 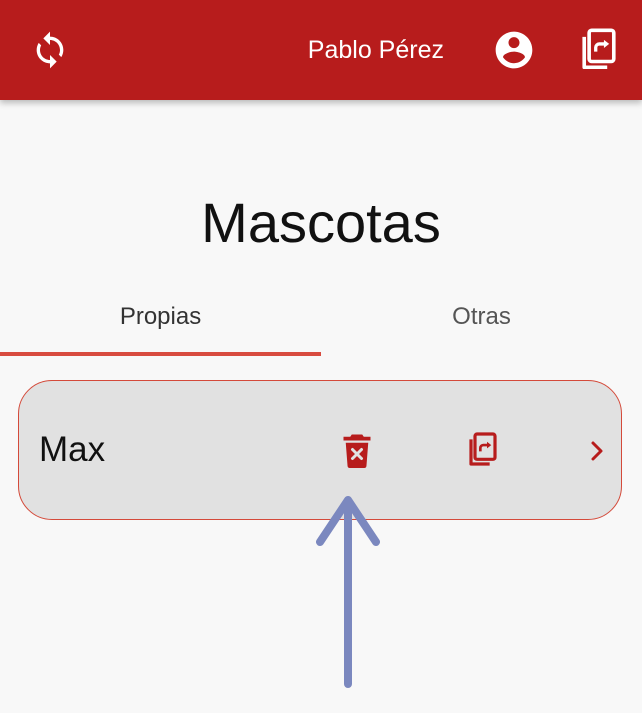 I want to click on account-circle-icon, so click(x=514, y=50).